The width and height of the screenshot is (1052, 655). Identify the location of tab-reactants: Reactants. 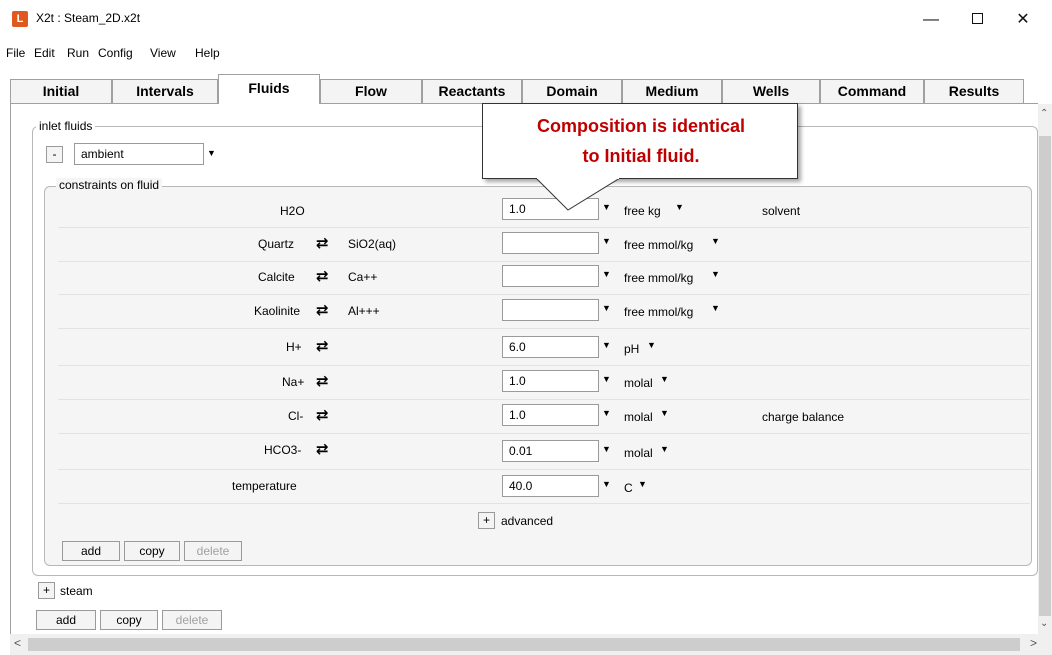
(472, 91).